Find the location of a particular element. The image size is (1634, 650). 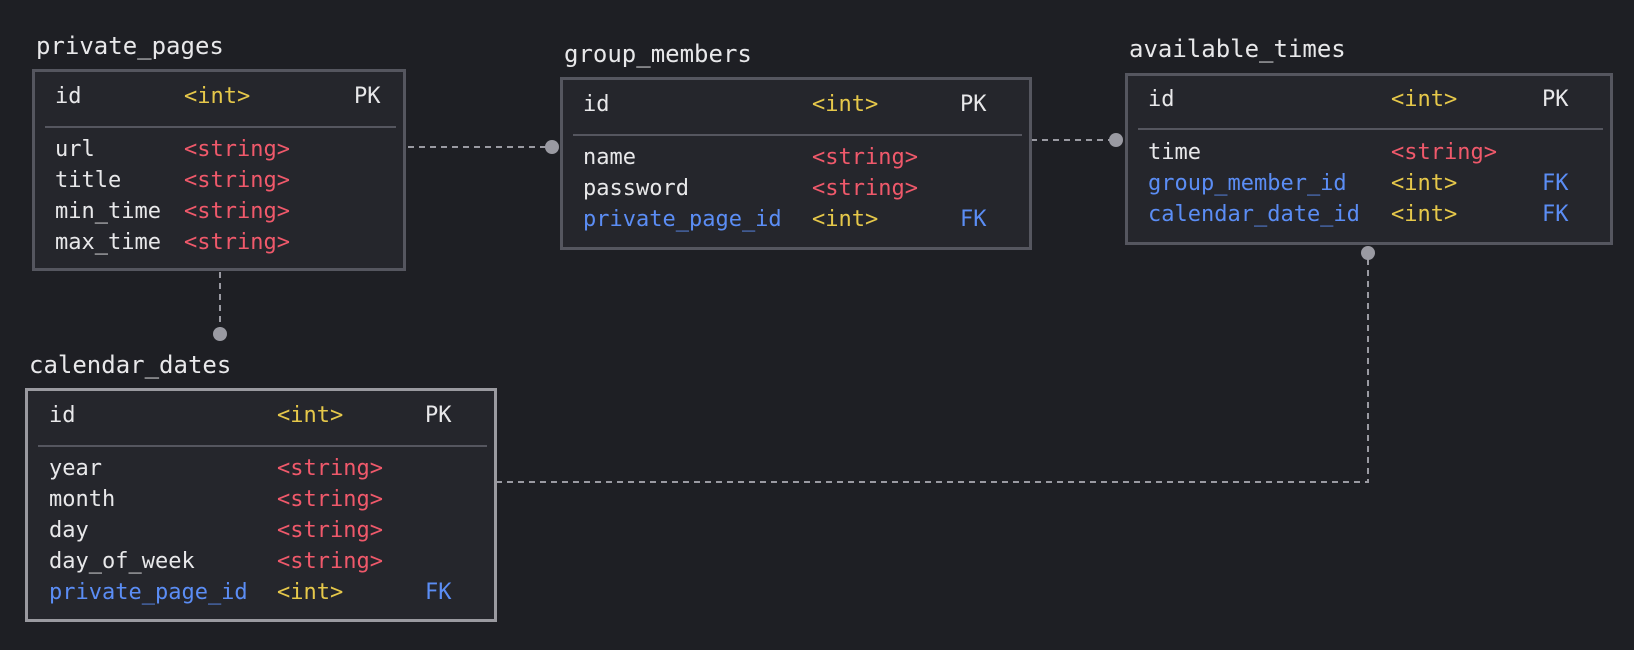

field-row: day <string> is located at coordinates (269, 531).